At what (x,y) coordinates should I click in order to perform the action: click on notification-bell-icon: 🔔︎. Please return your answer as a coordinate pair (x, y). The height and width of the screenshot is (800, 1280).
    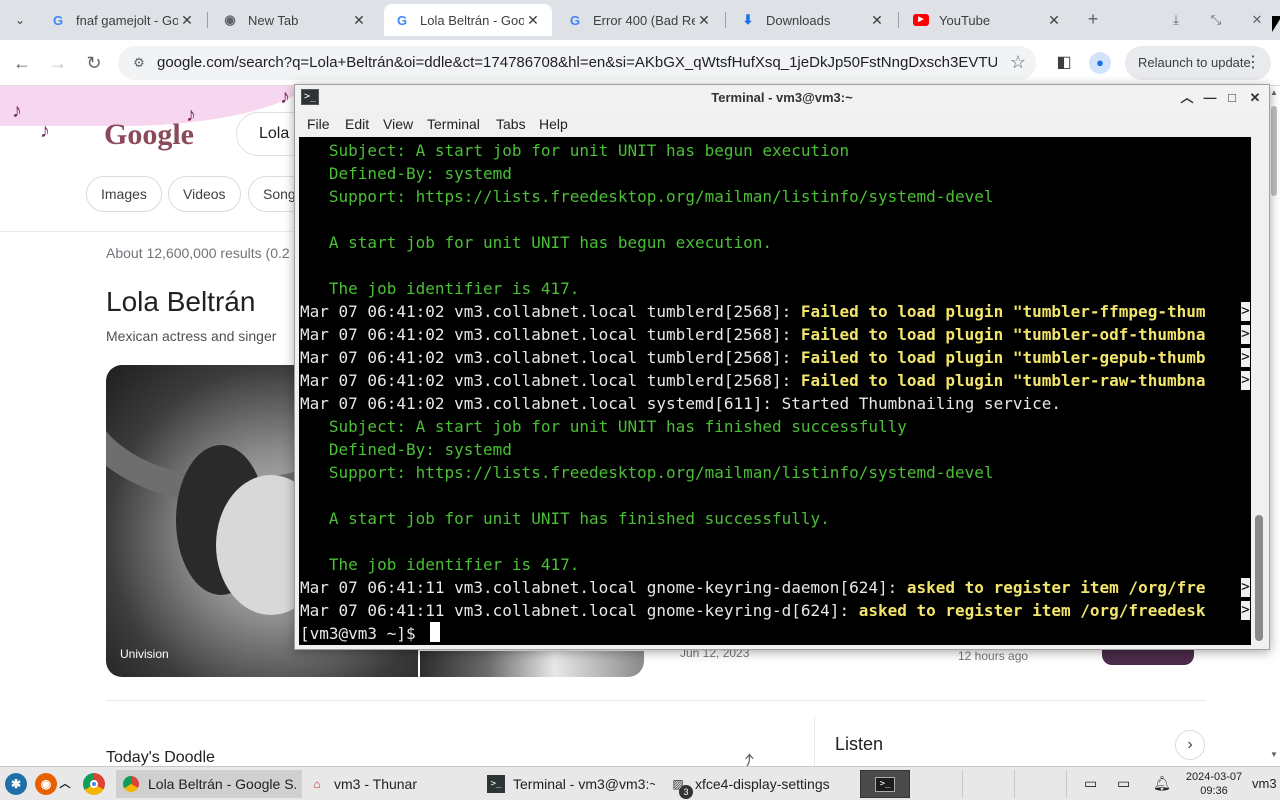
    Looking at the image, I should click on (1162, 783).